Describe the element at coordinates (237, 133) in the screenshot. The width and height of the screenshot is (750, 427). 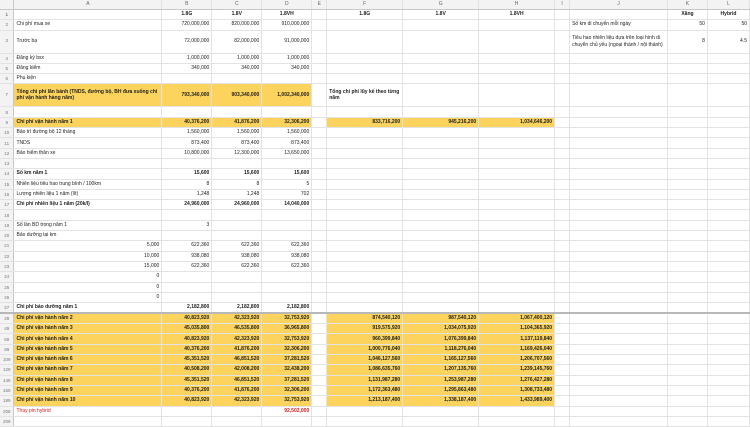
I see `cell-c10: 1,560,000` at that location.